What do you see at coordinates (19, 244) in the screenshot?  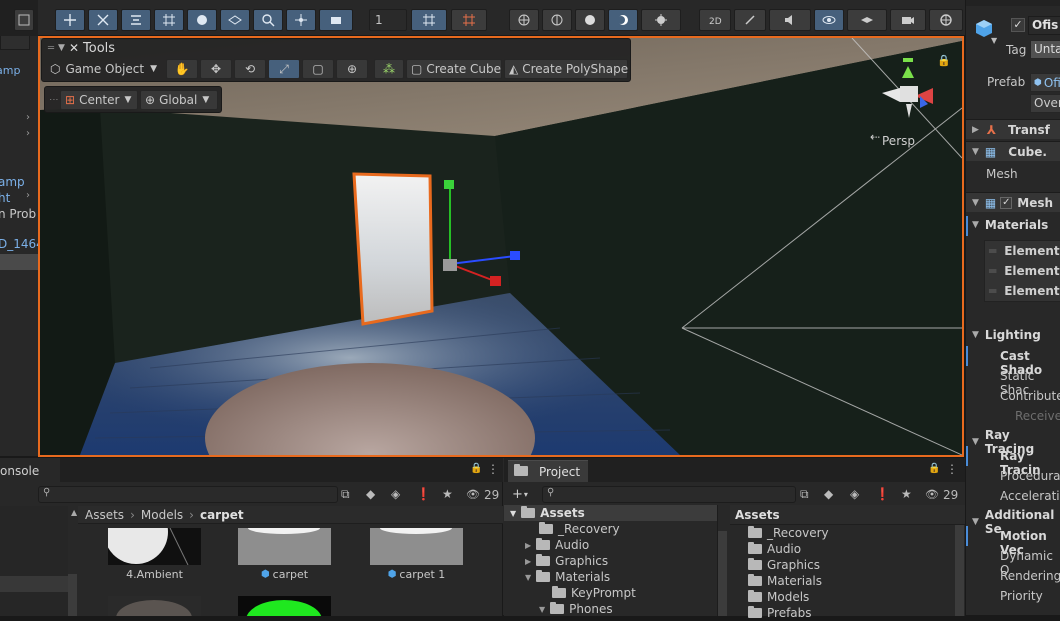 I see `hierarchy-item: D_1464` at bounding box center [19, 244].